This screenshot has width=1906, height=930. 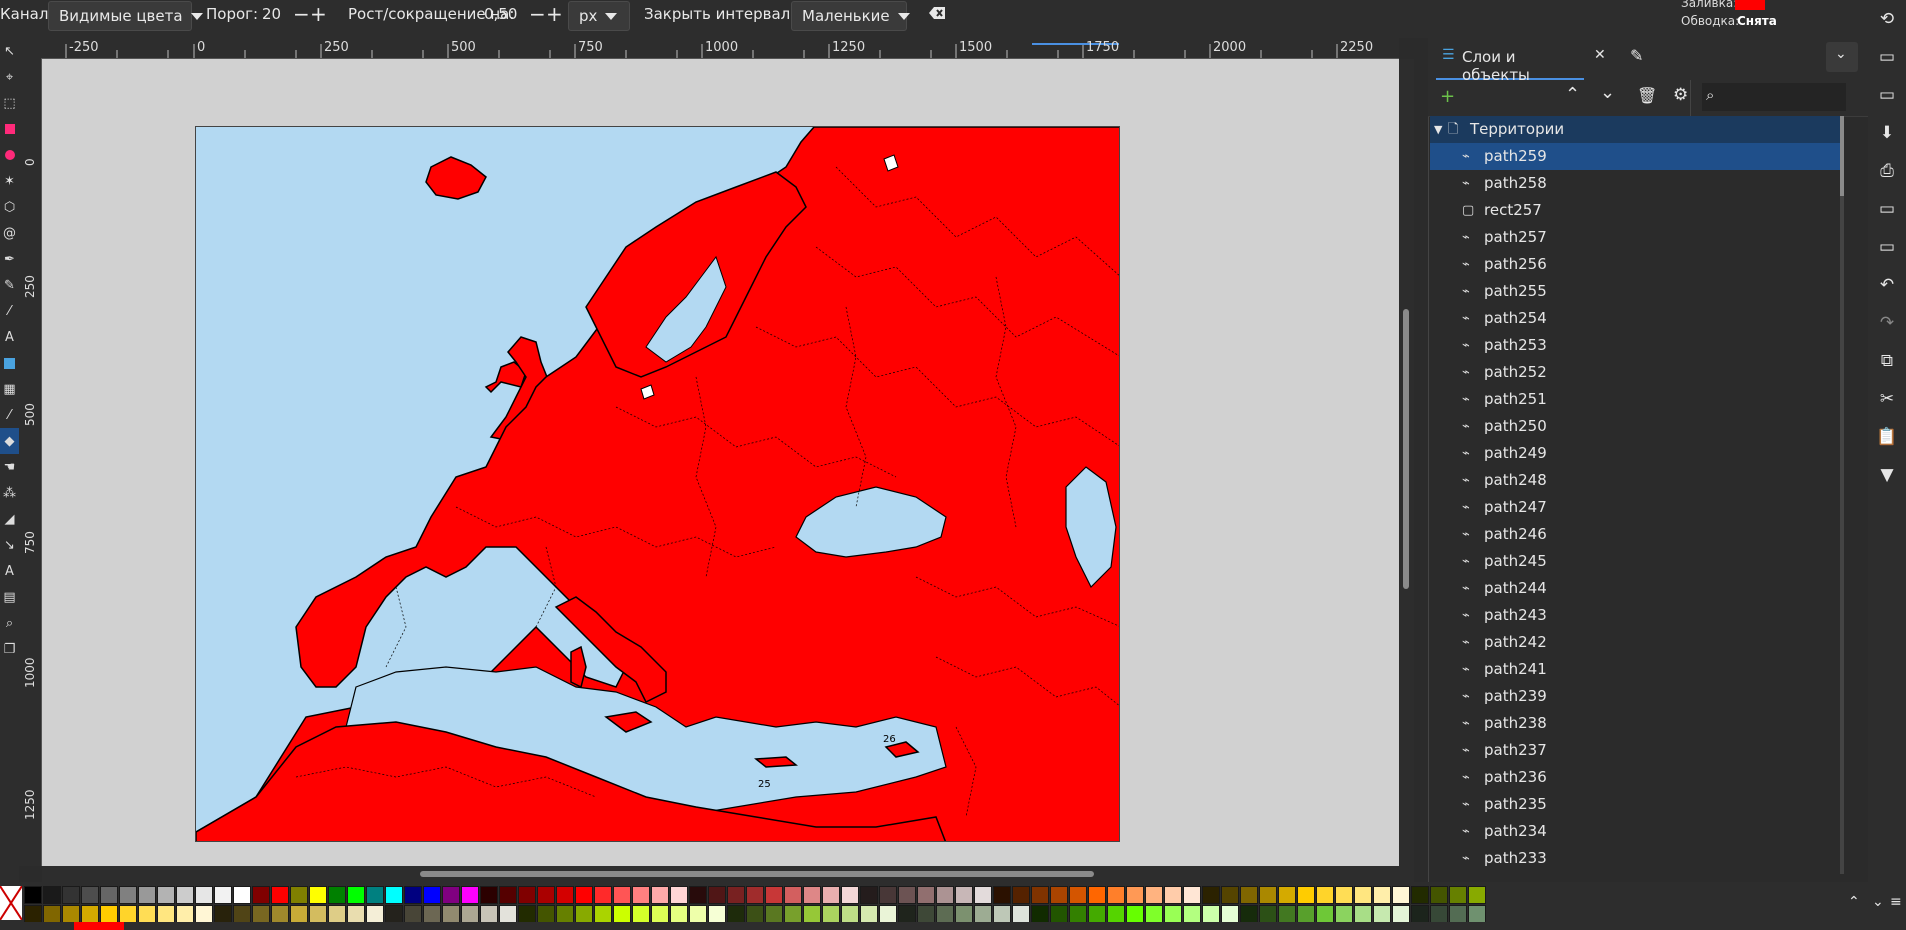 I want to click on tree-scroll-thumb, so click(x=1842, y=156).